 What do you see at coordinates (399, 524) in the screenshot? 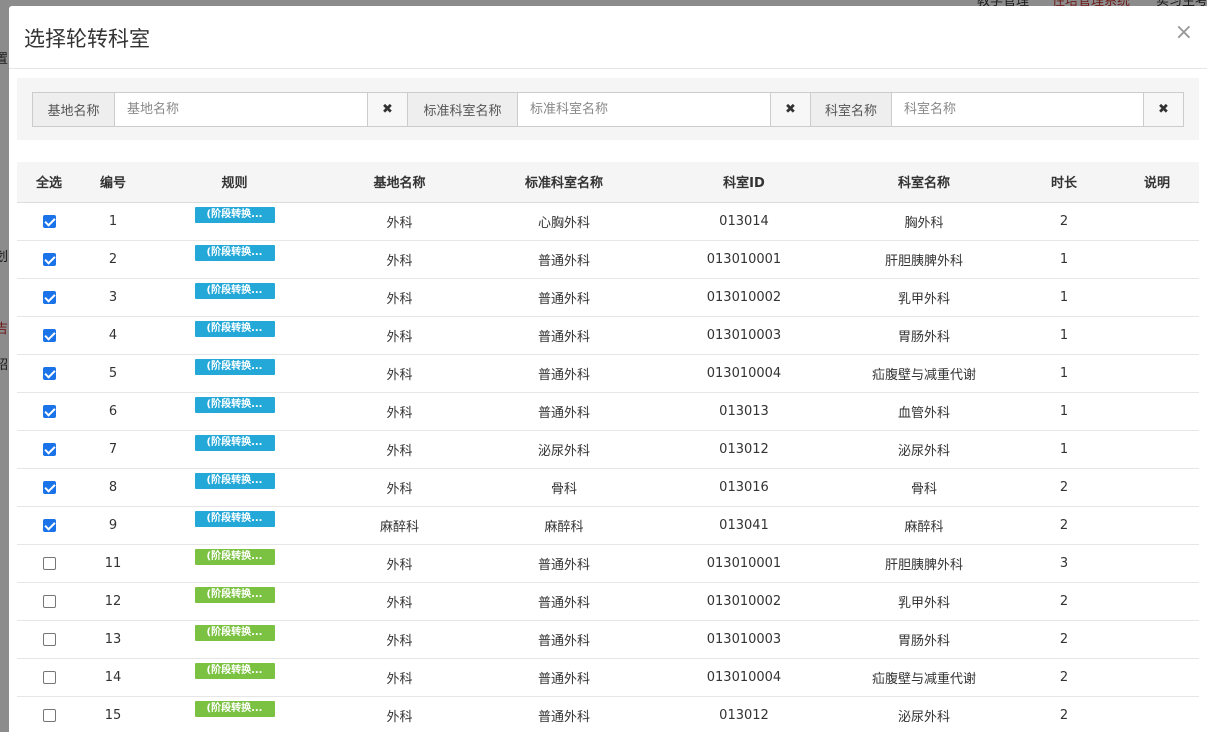
I see `cell-base-name: 麻醉科` at bounding box center [399, 524].